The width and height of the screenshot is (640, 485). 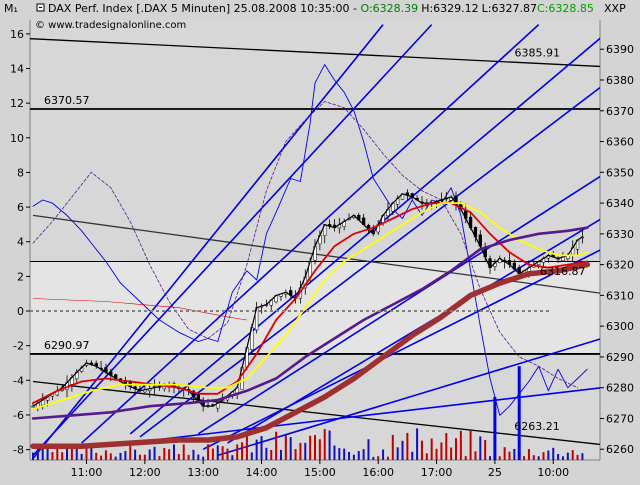 I want to click on x-tick-label: 12:00, so click(x=145, y=472).